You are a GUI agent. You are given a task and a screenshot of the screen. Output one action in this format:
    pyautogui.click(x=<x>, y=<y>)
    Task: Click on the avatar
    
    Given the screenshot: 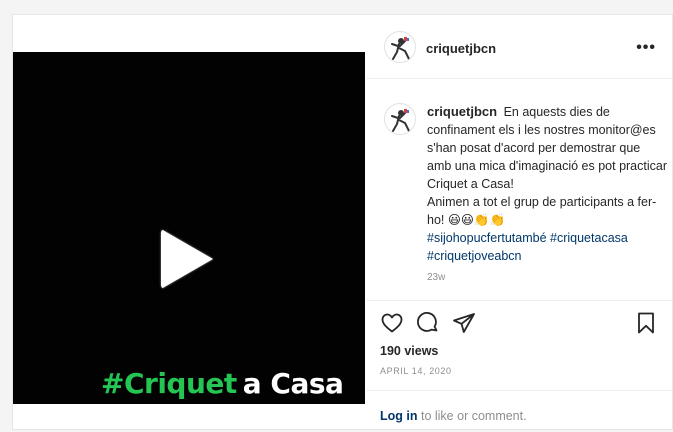 What is the action you would take?
    pyautogui.click(x=400, y=47)
    